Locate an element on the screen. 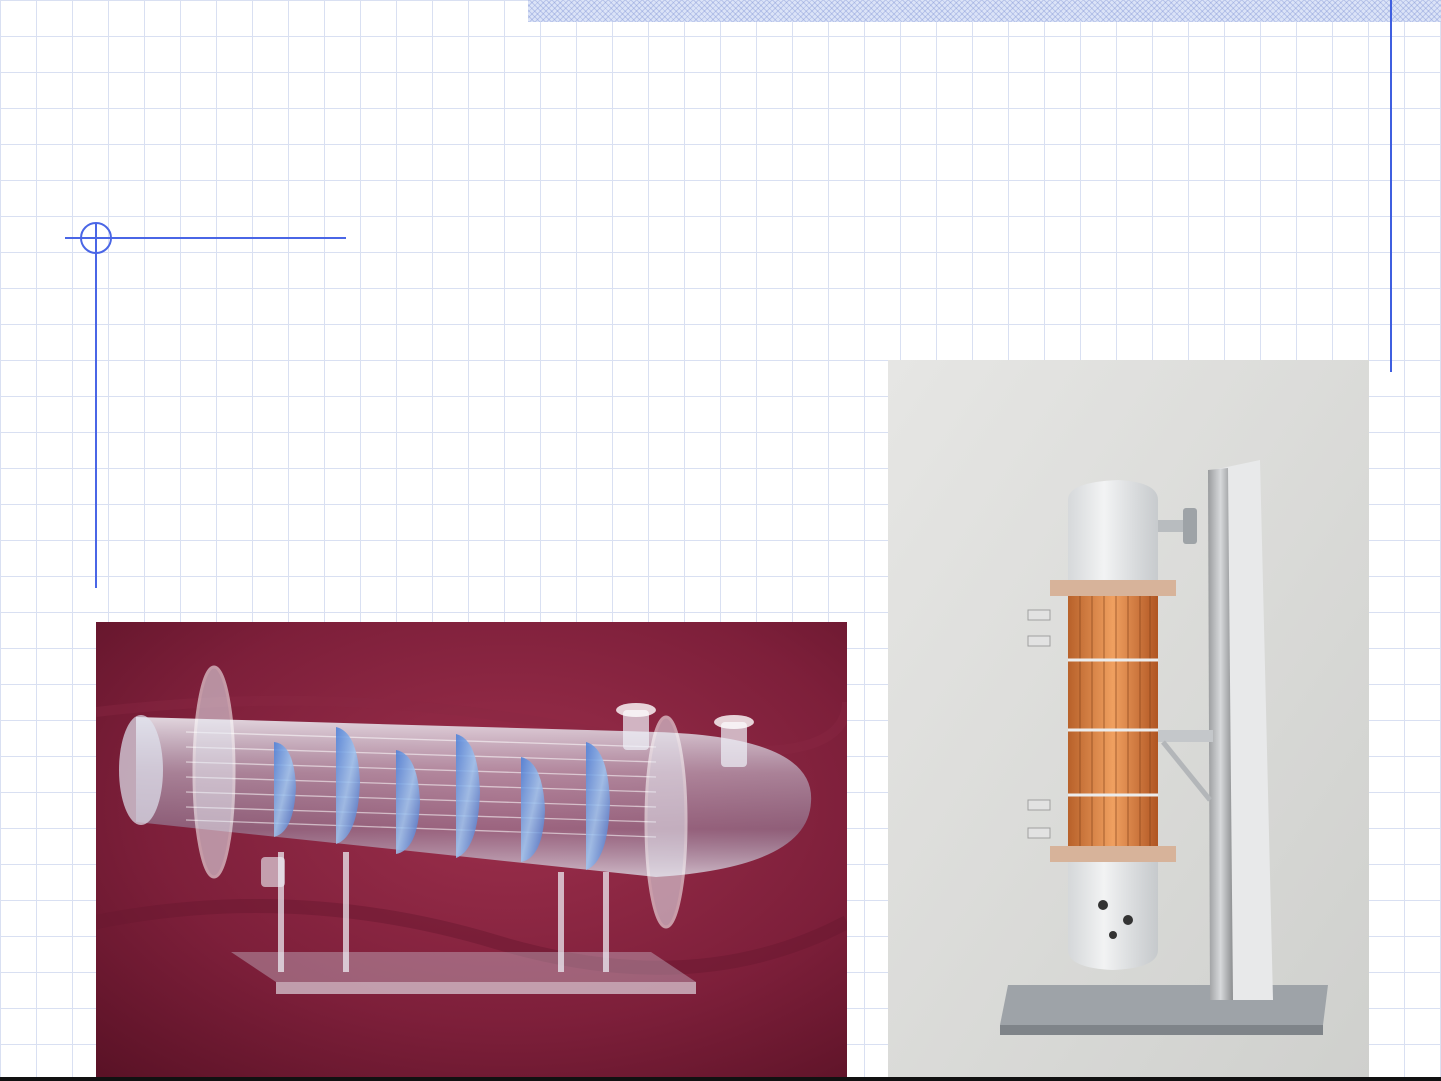 This screenshot has width=1441, height=1081. slide-body-text is located at coordinates (480, 420).